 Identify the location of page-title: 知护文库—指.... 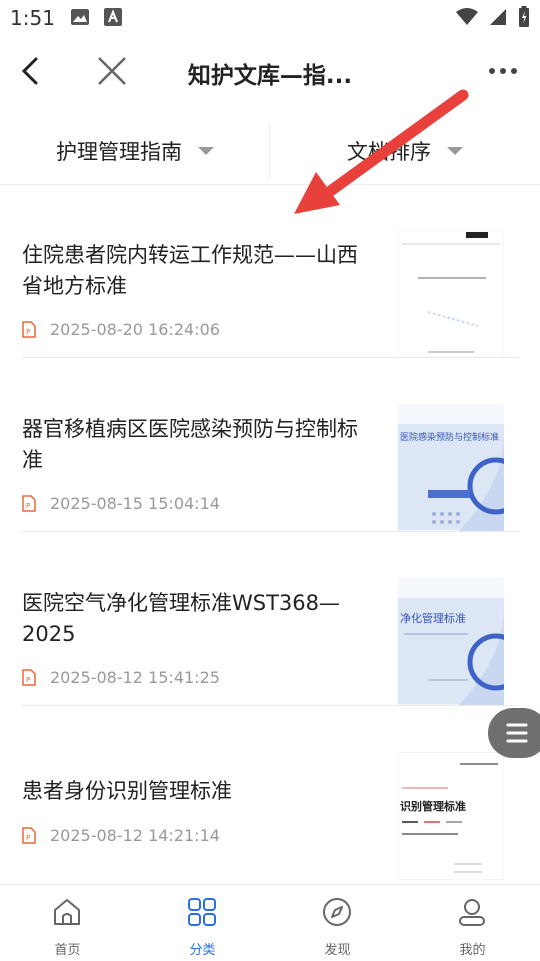
(270, 76).